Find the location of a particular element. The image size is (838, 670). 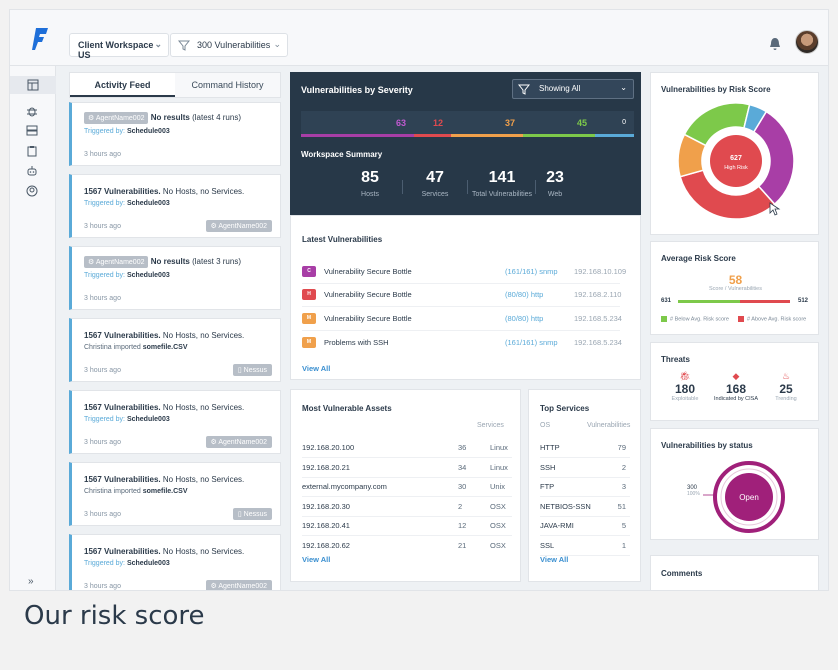

feed-card-headline: 1567 Vulnerabilities. is located at coordinates (122, 479).